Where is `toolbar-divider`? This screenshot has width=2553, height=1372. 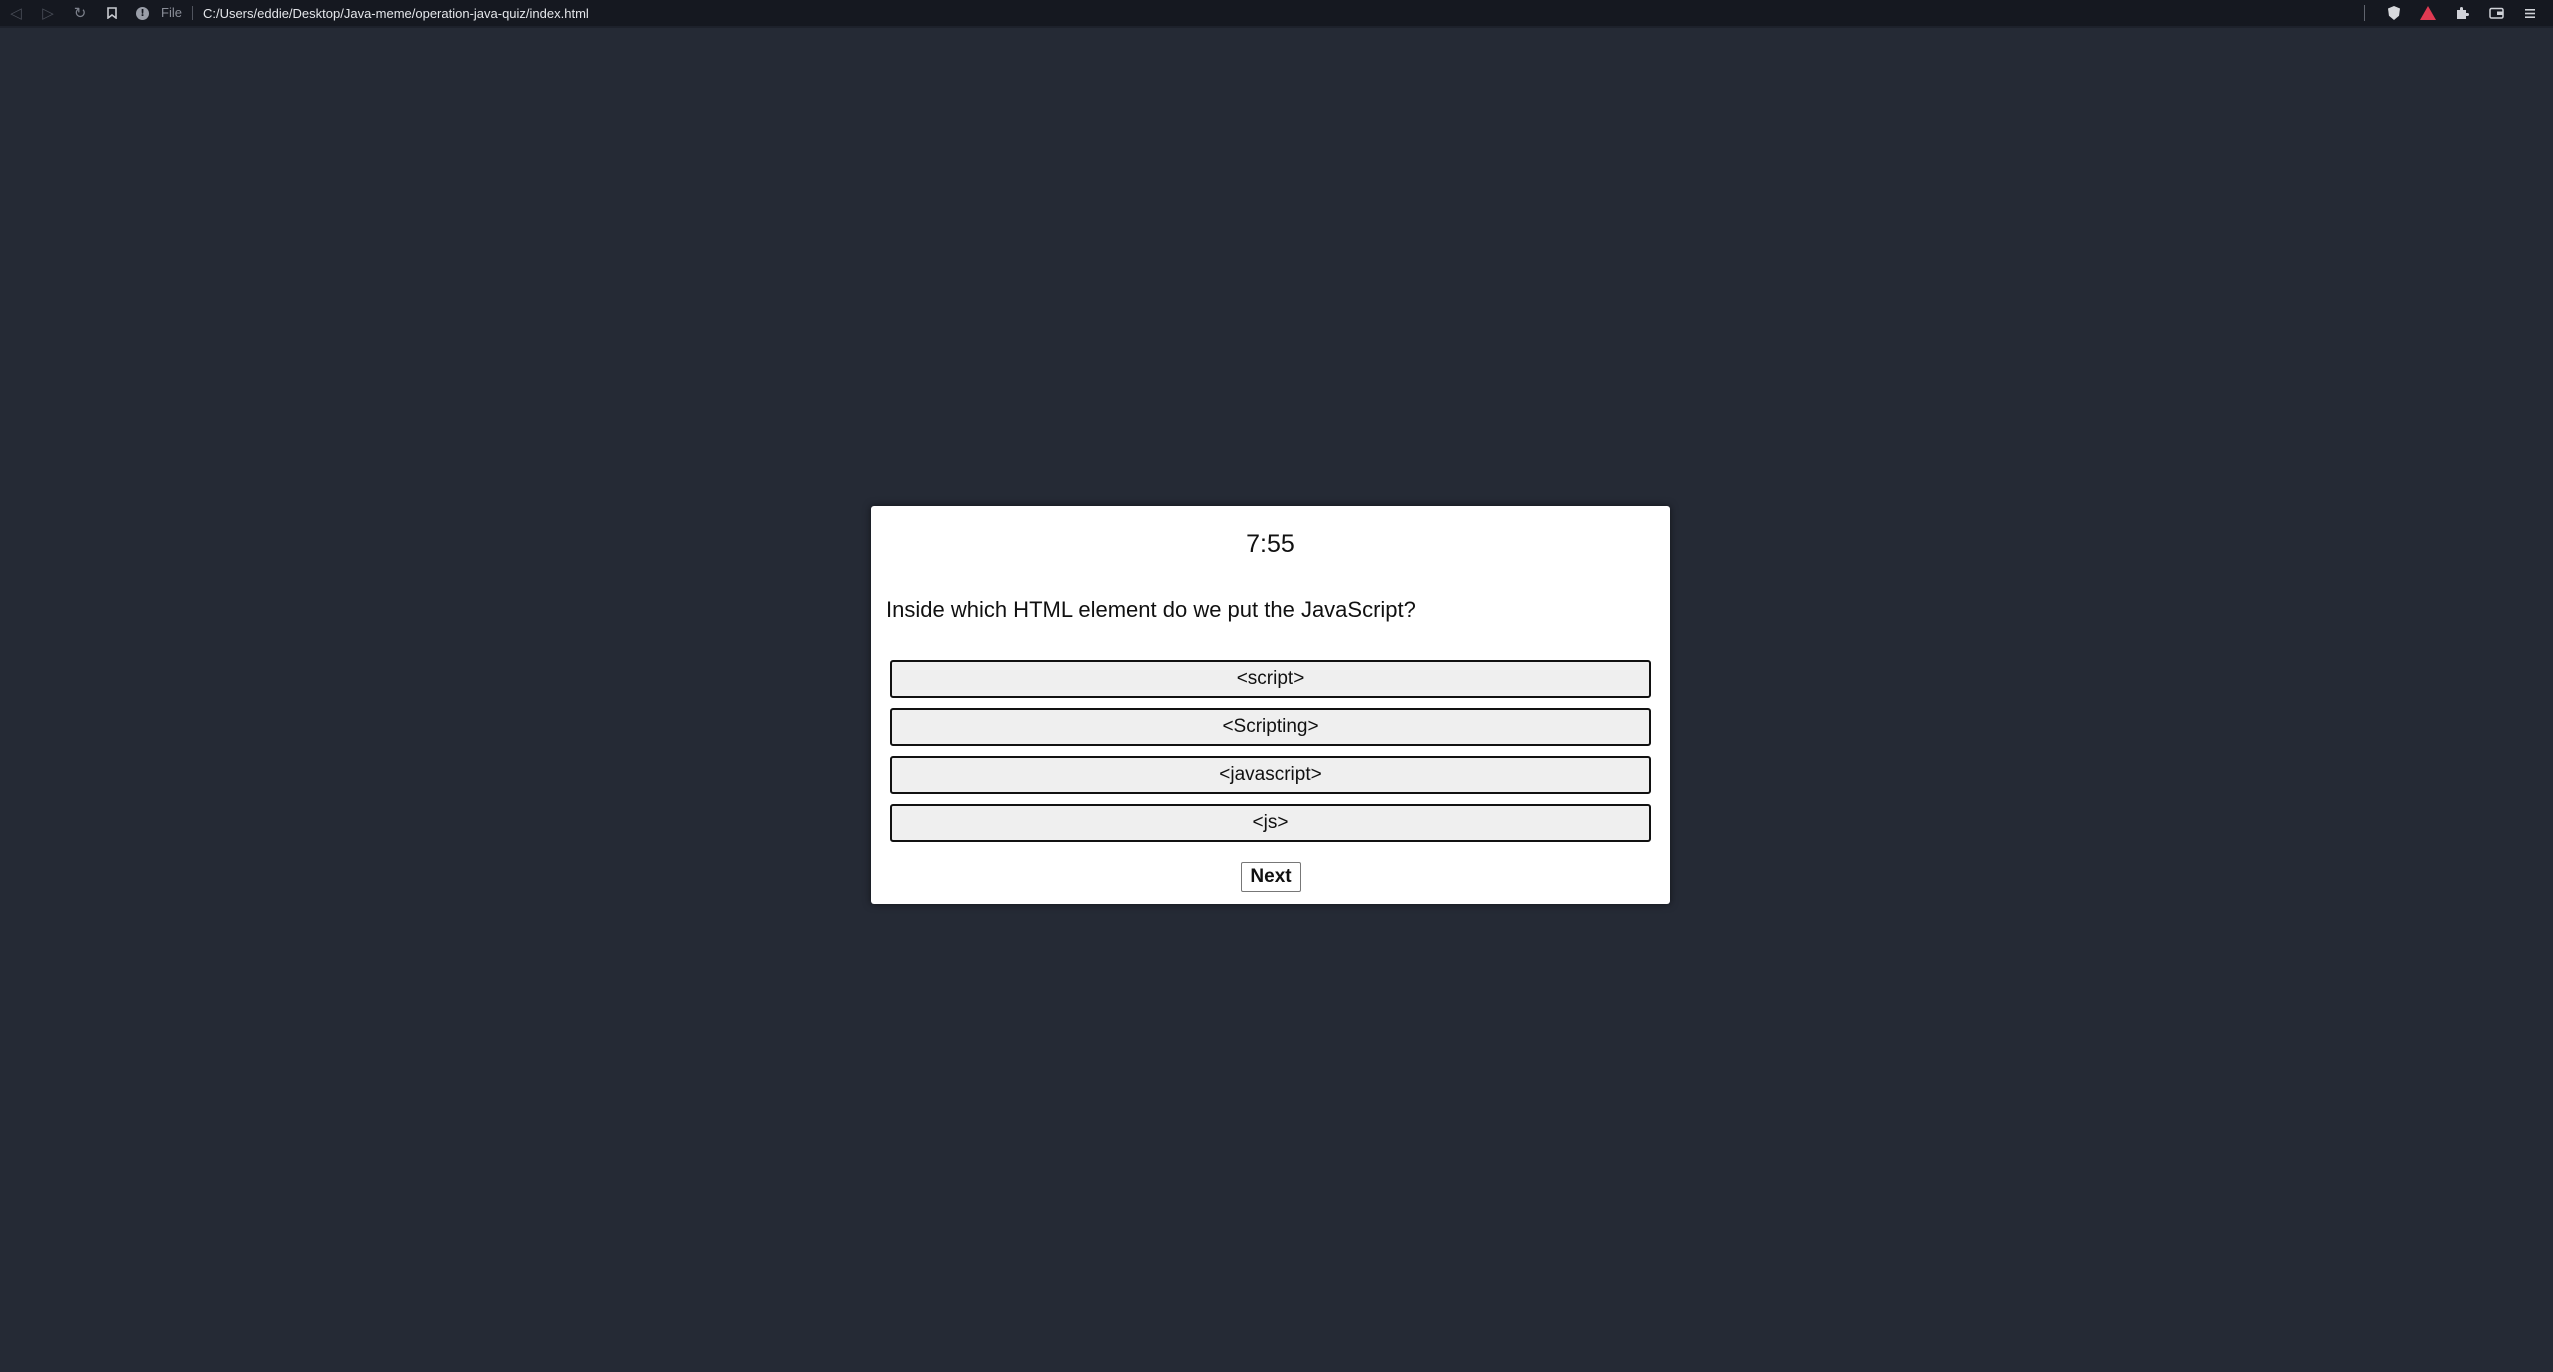 toolbar-divider is located at coordinates (2364, 13).